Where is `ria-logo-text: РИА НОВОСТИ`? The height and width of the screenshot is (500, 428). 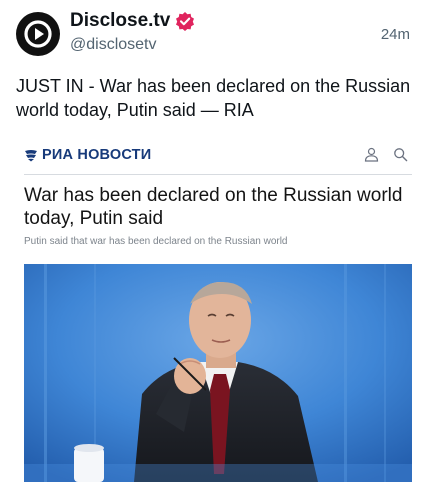
ria-logo-text: РИА НОВОСТИ is located at coordinates (97, 155).